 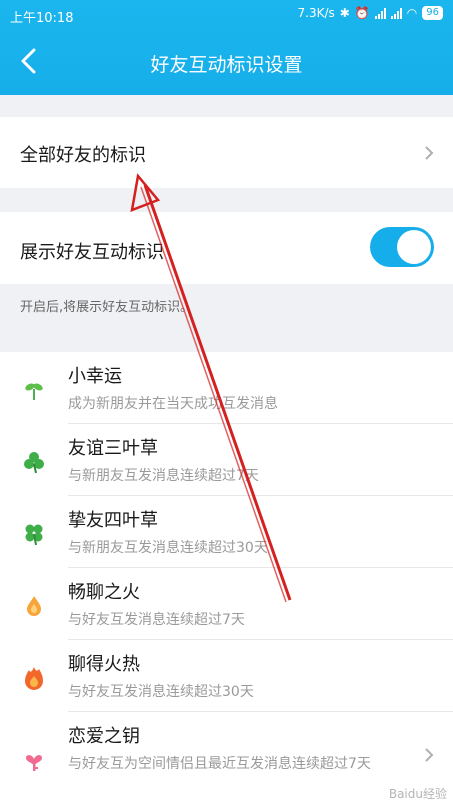 I want to click on badge-name: 恋爱之钥, so click(x=104, y=736).